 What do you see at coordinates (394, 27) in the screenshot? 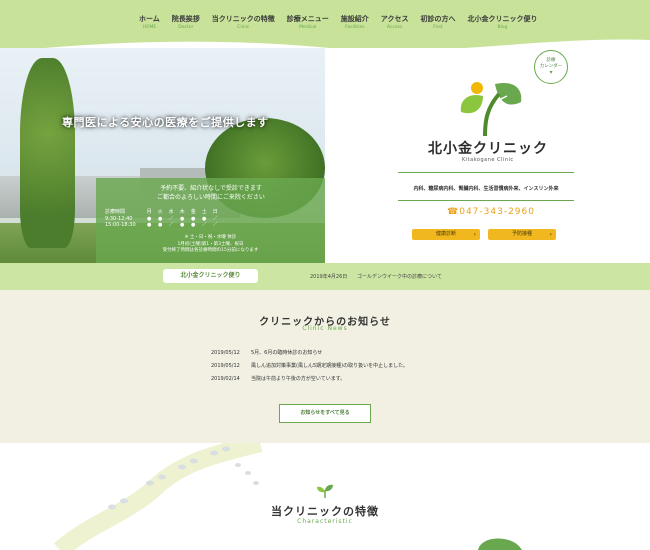
I see `nav-item-sublabel: Access` at bounding box center [394, 27].